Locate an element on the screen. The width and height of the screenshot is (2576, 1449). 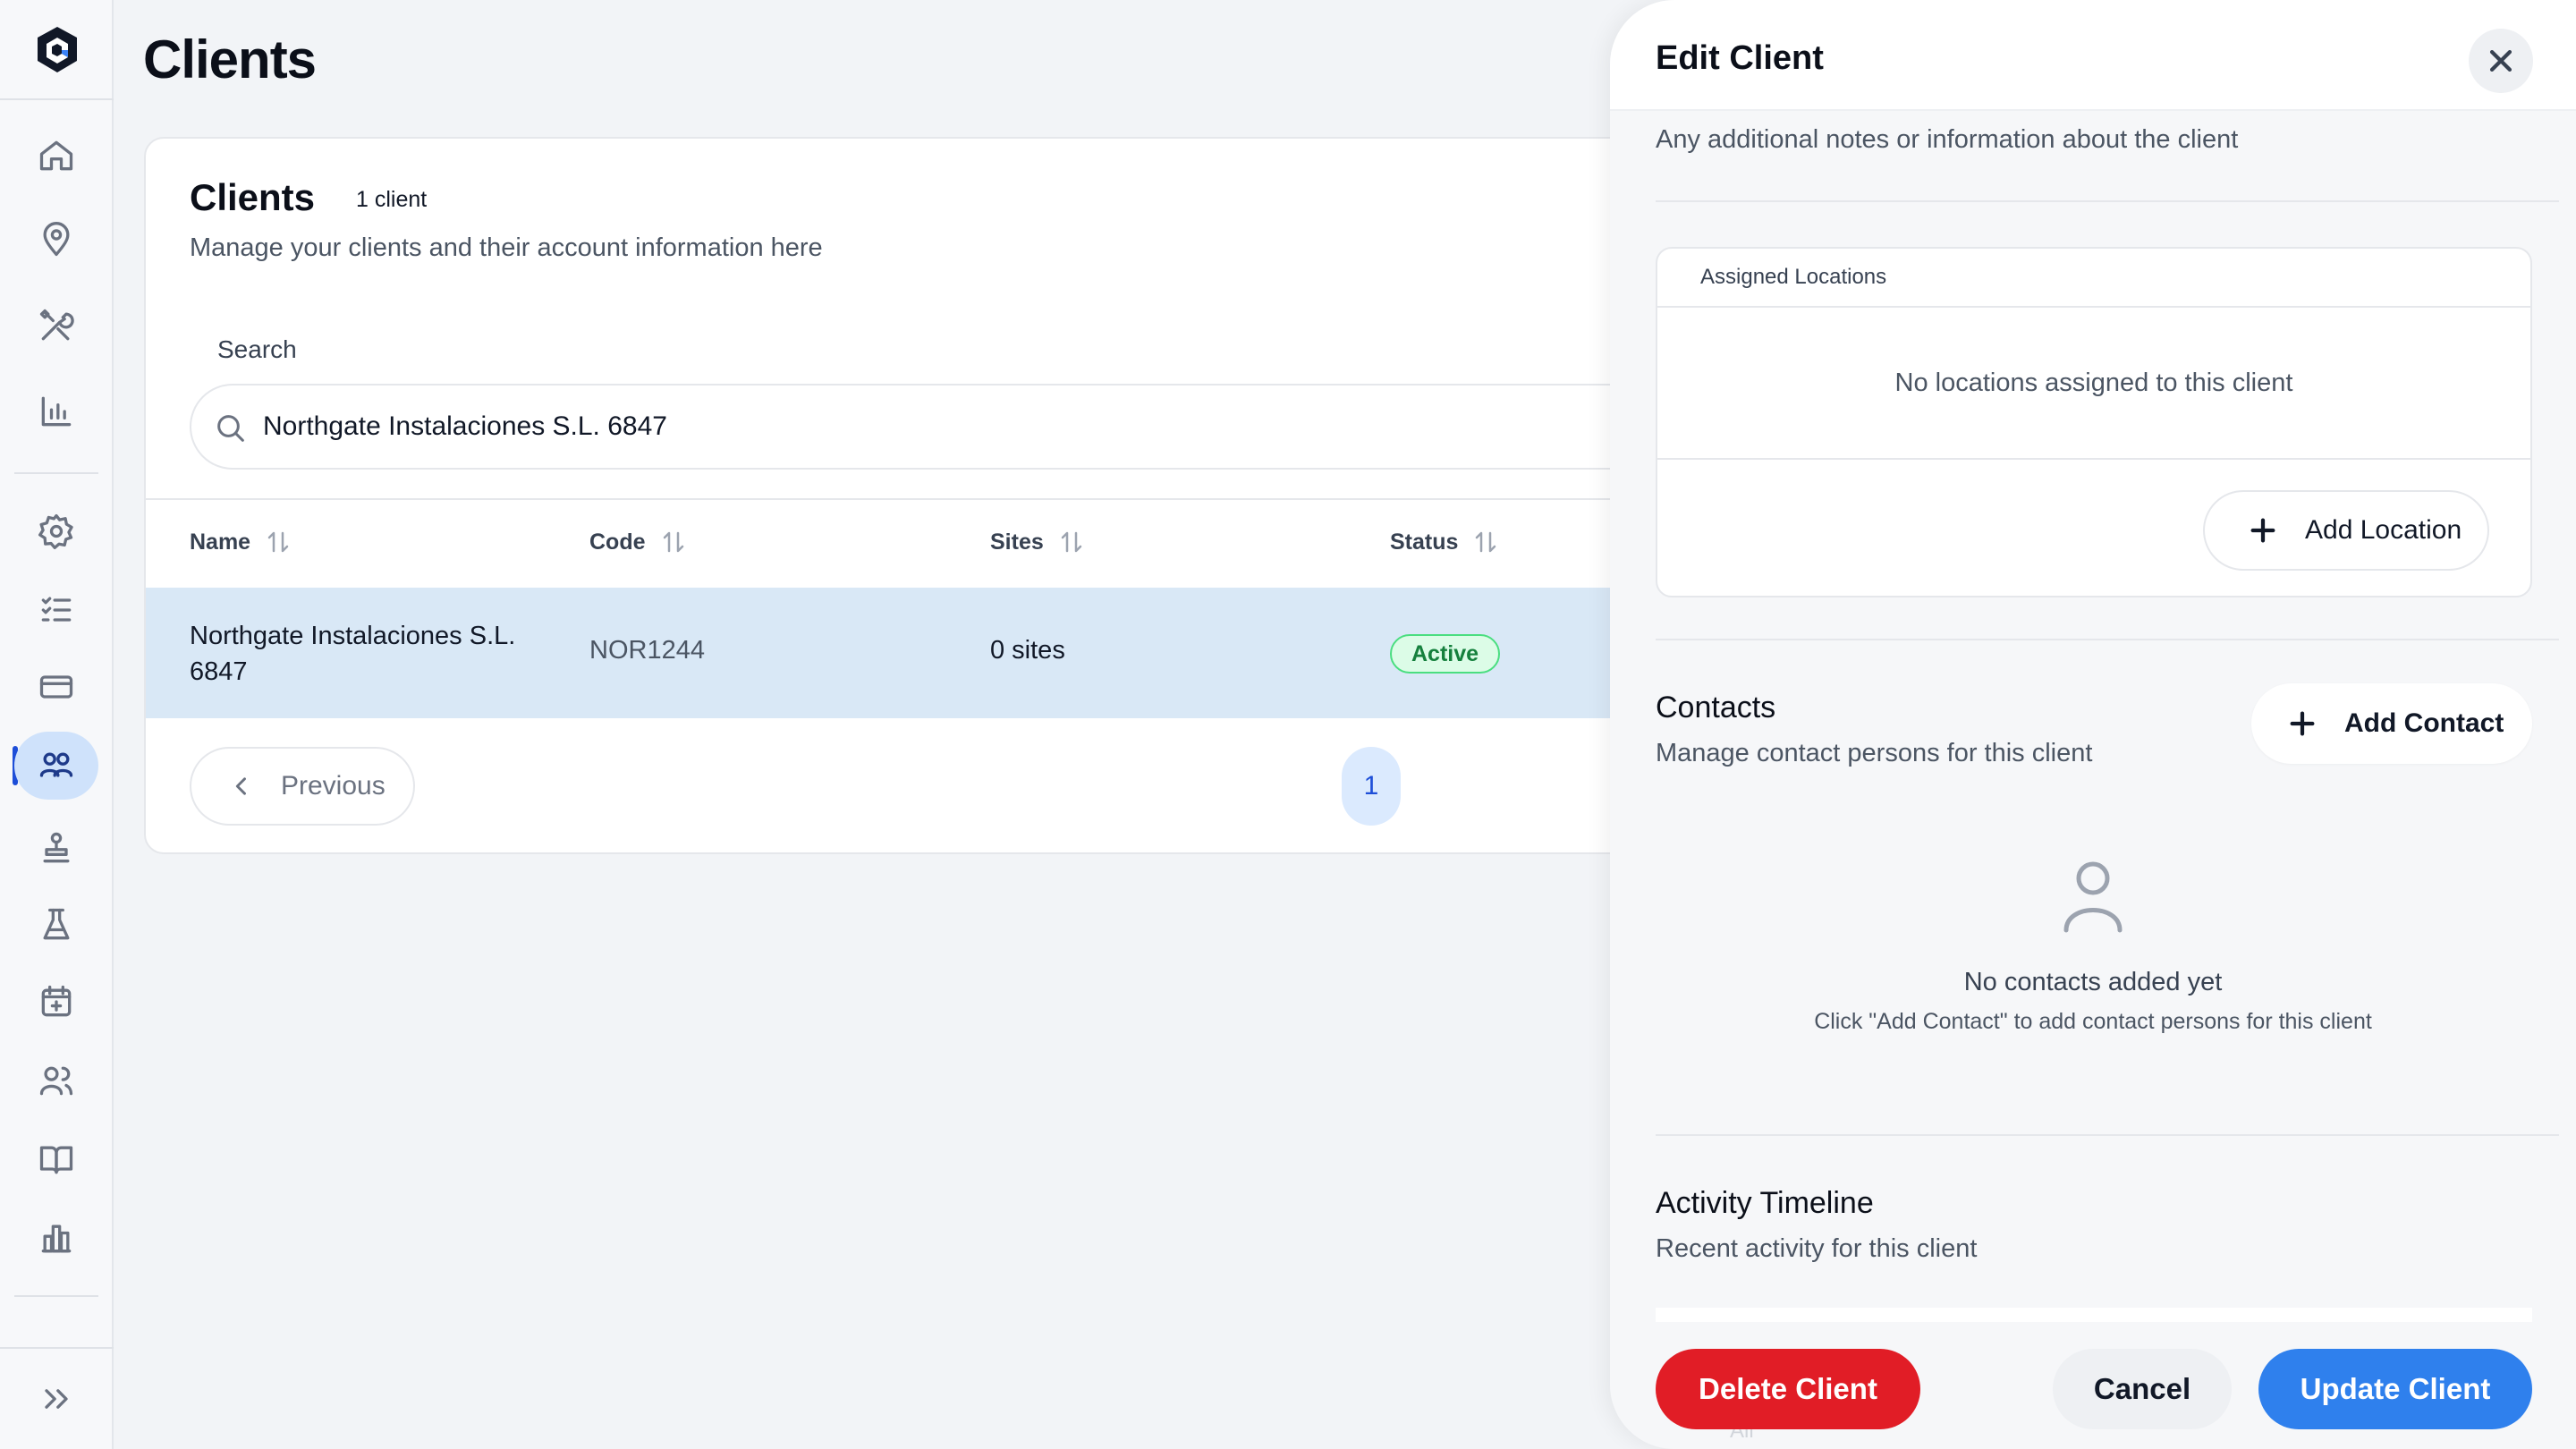
contacts-empty-title: No contacts added yet is located at coordinates (2093, 982).